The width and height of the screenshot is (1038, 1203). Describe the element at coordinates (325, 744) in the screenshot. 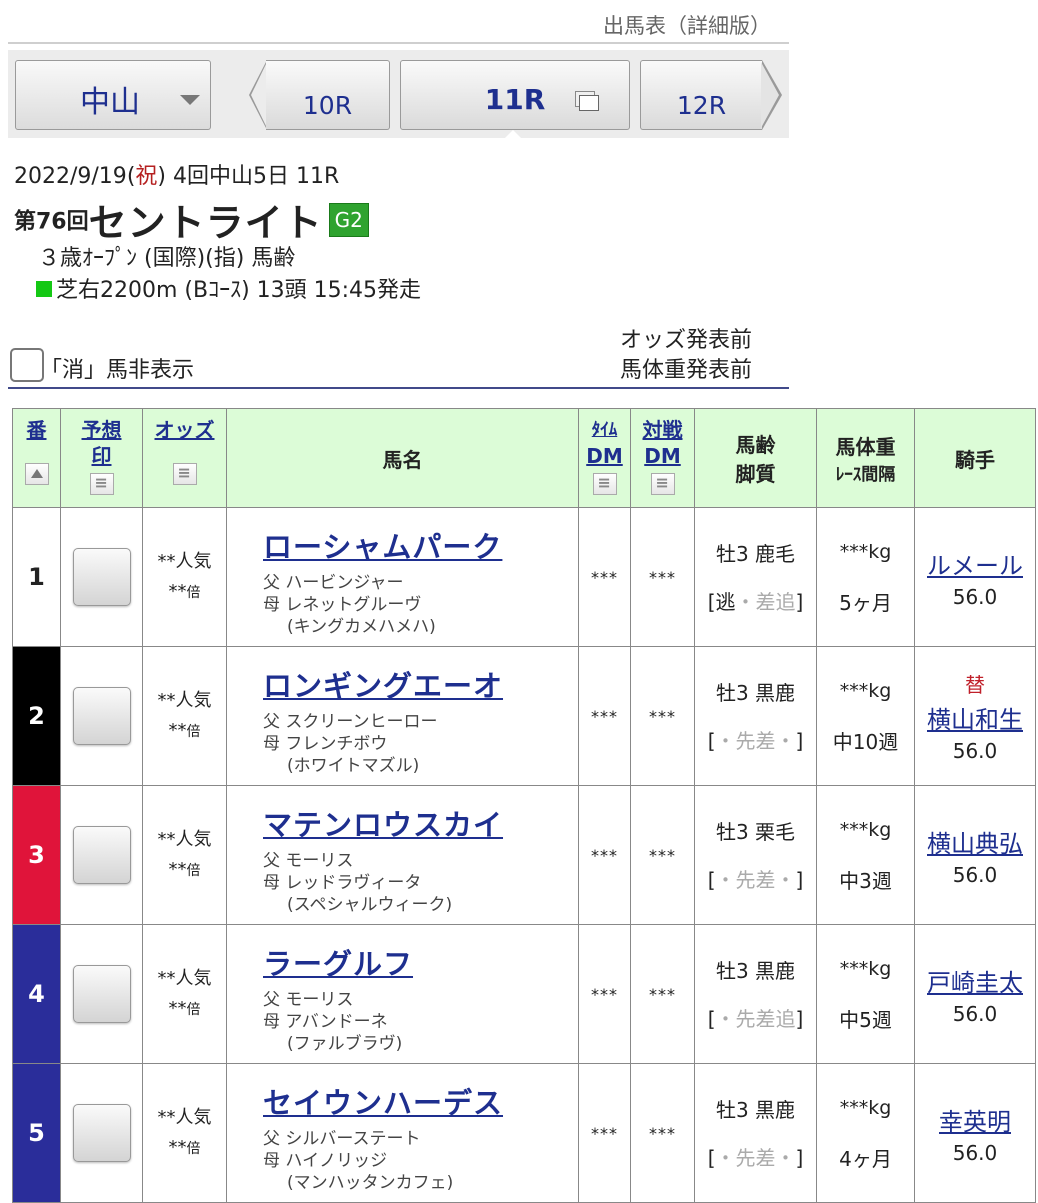

I see `dam: 母 フレンチボウ` at that location.